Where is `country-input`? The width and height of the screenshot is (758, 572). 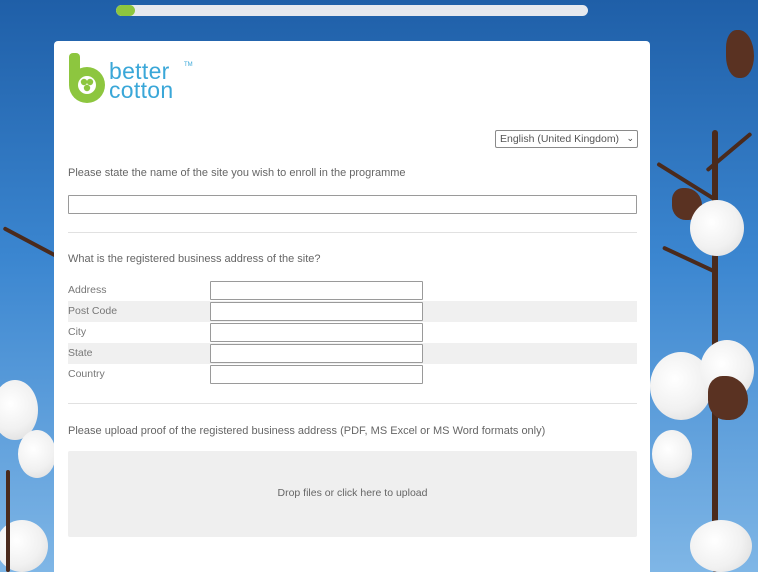
country-input is located at coordinates (316, 374).